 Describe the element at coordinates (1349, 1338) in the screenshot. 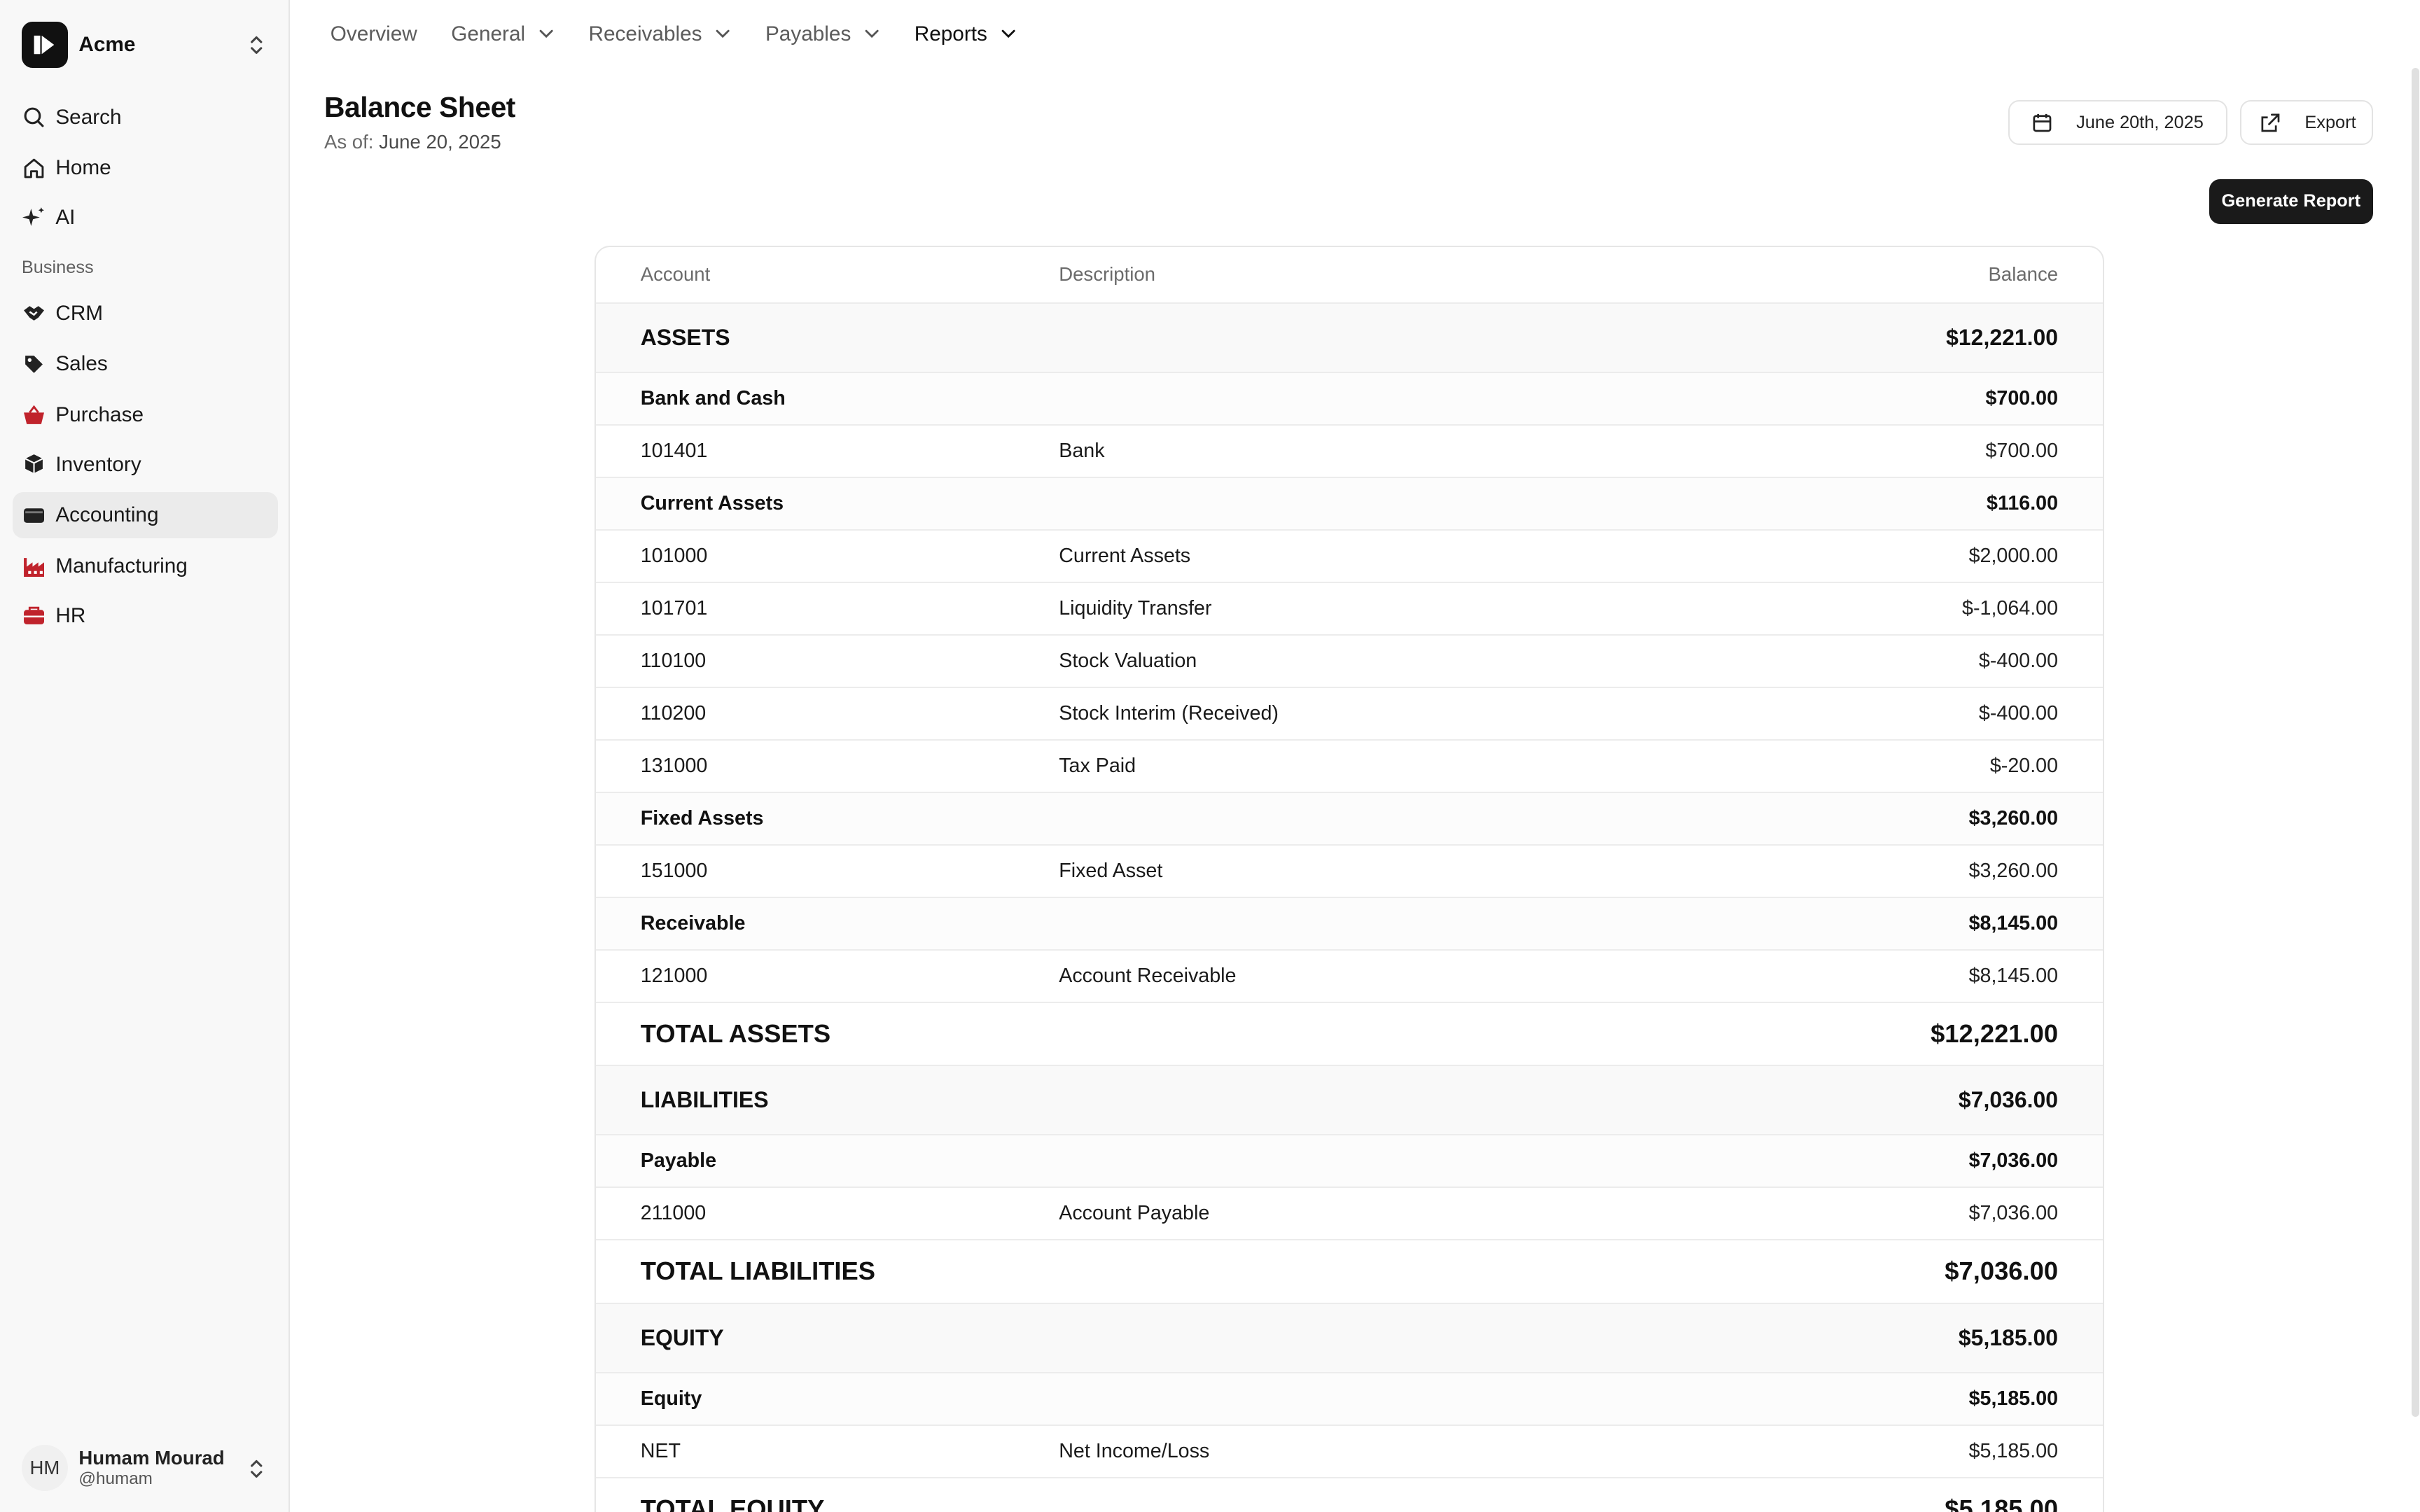

I see `section-row: EQUITY $5,185.00` at that location.